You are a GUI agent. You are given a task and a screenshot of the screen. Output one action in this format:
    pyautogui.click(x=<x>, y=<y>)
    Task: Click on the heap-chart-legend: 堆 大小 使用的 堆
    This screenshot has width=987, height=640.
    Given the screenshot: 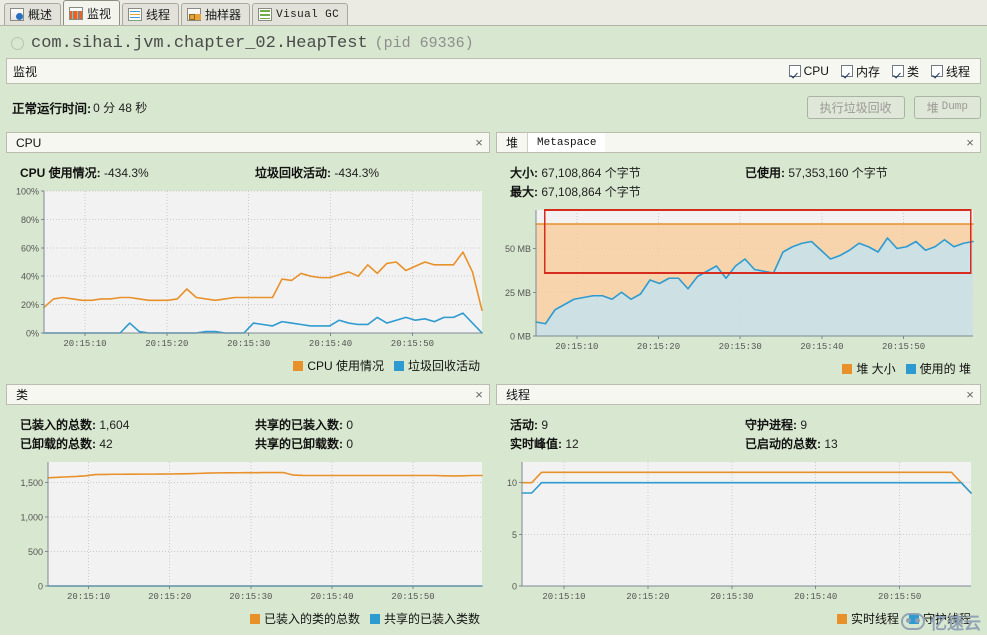 What is the action you would take?
    pyautogui.click(x=738, y=367)
    